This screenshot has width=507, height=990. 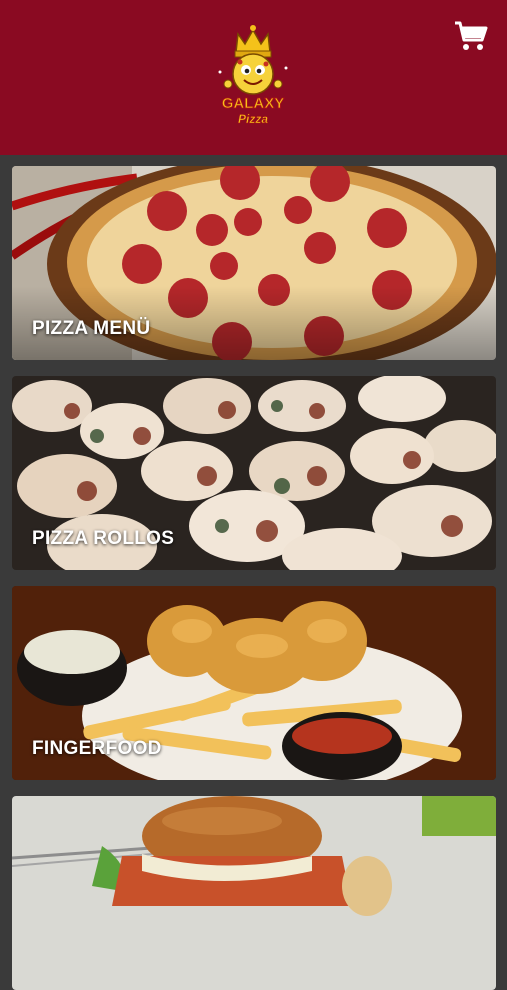 I want to click on brand-line1: GALAXY, so click(x=253, y=103).